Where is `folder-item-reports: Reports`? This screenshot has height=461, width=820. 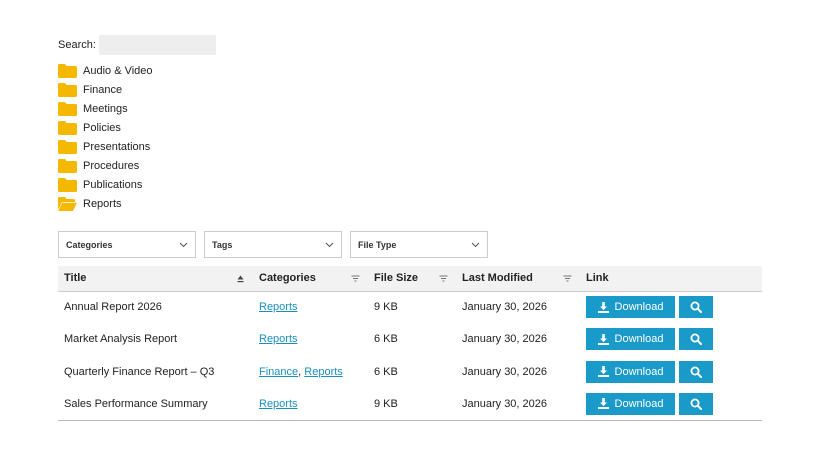 folder-item-reports: Reports is located at coordinates (105, 203).